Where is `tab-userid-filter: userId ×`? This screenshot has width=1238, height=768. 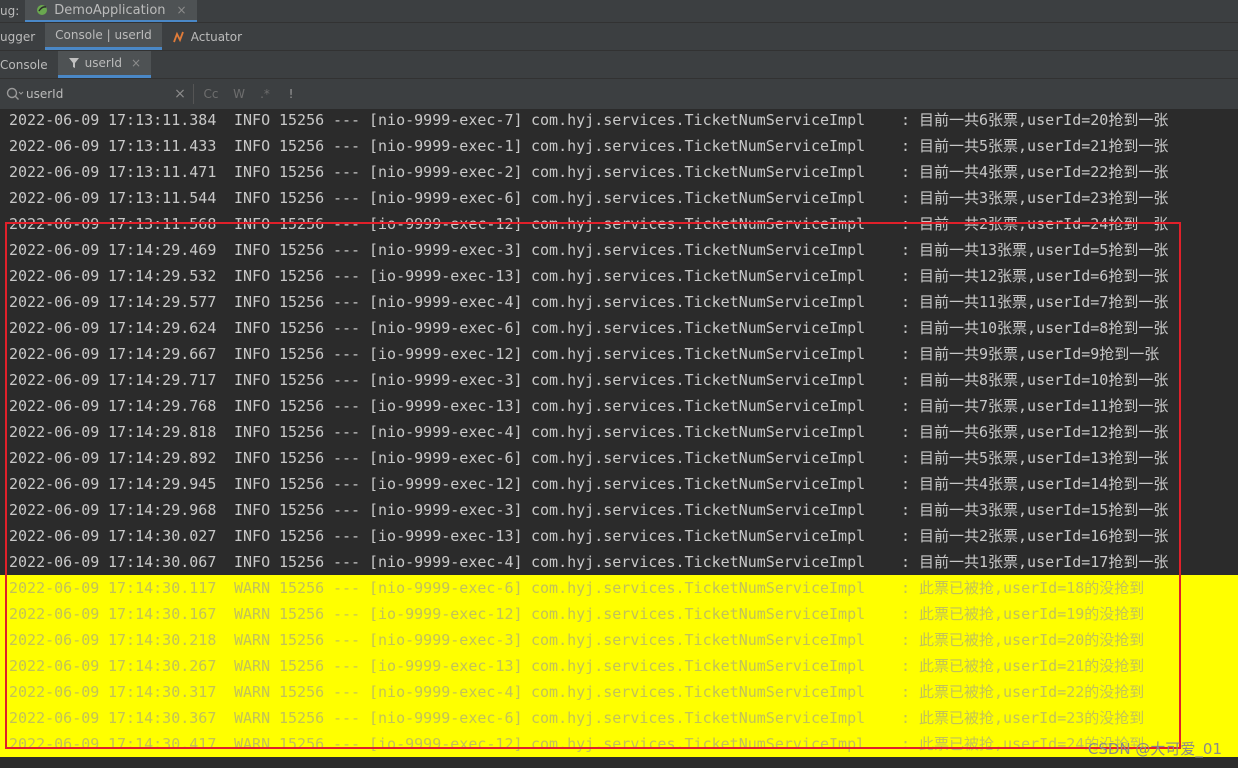
tab-userid-filter: userId × is located at coordinates (104, 64).